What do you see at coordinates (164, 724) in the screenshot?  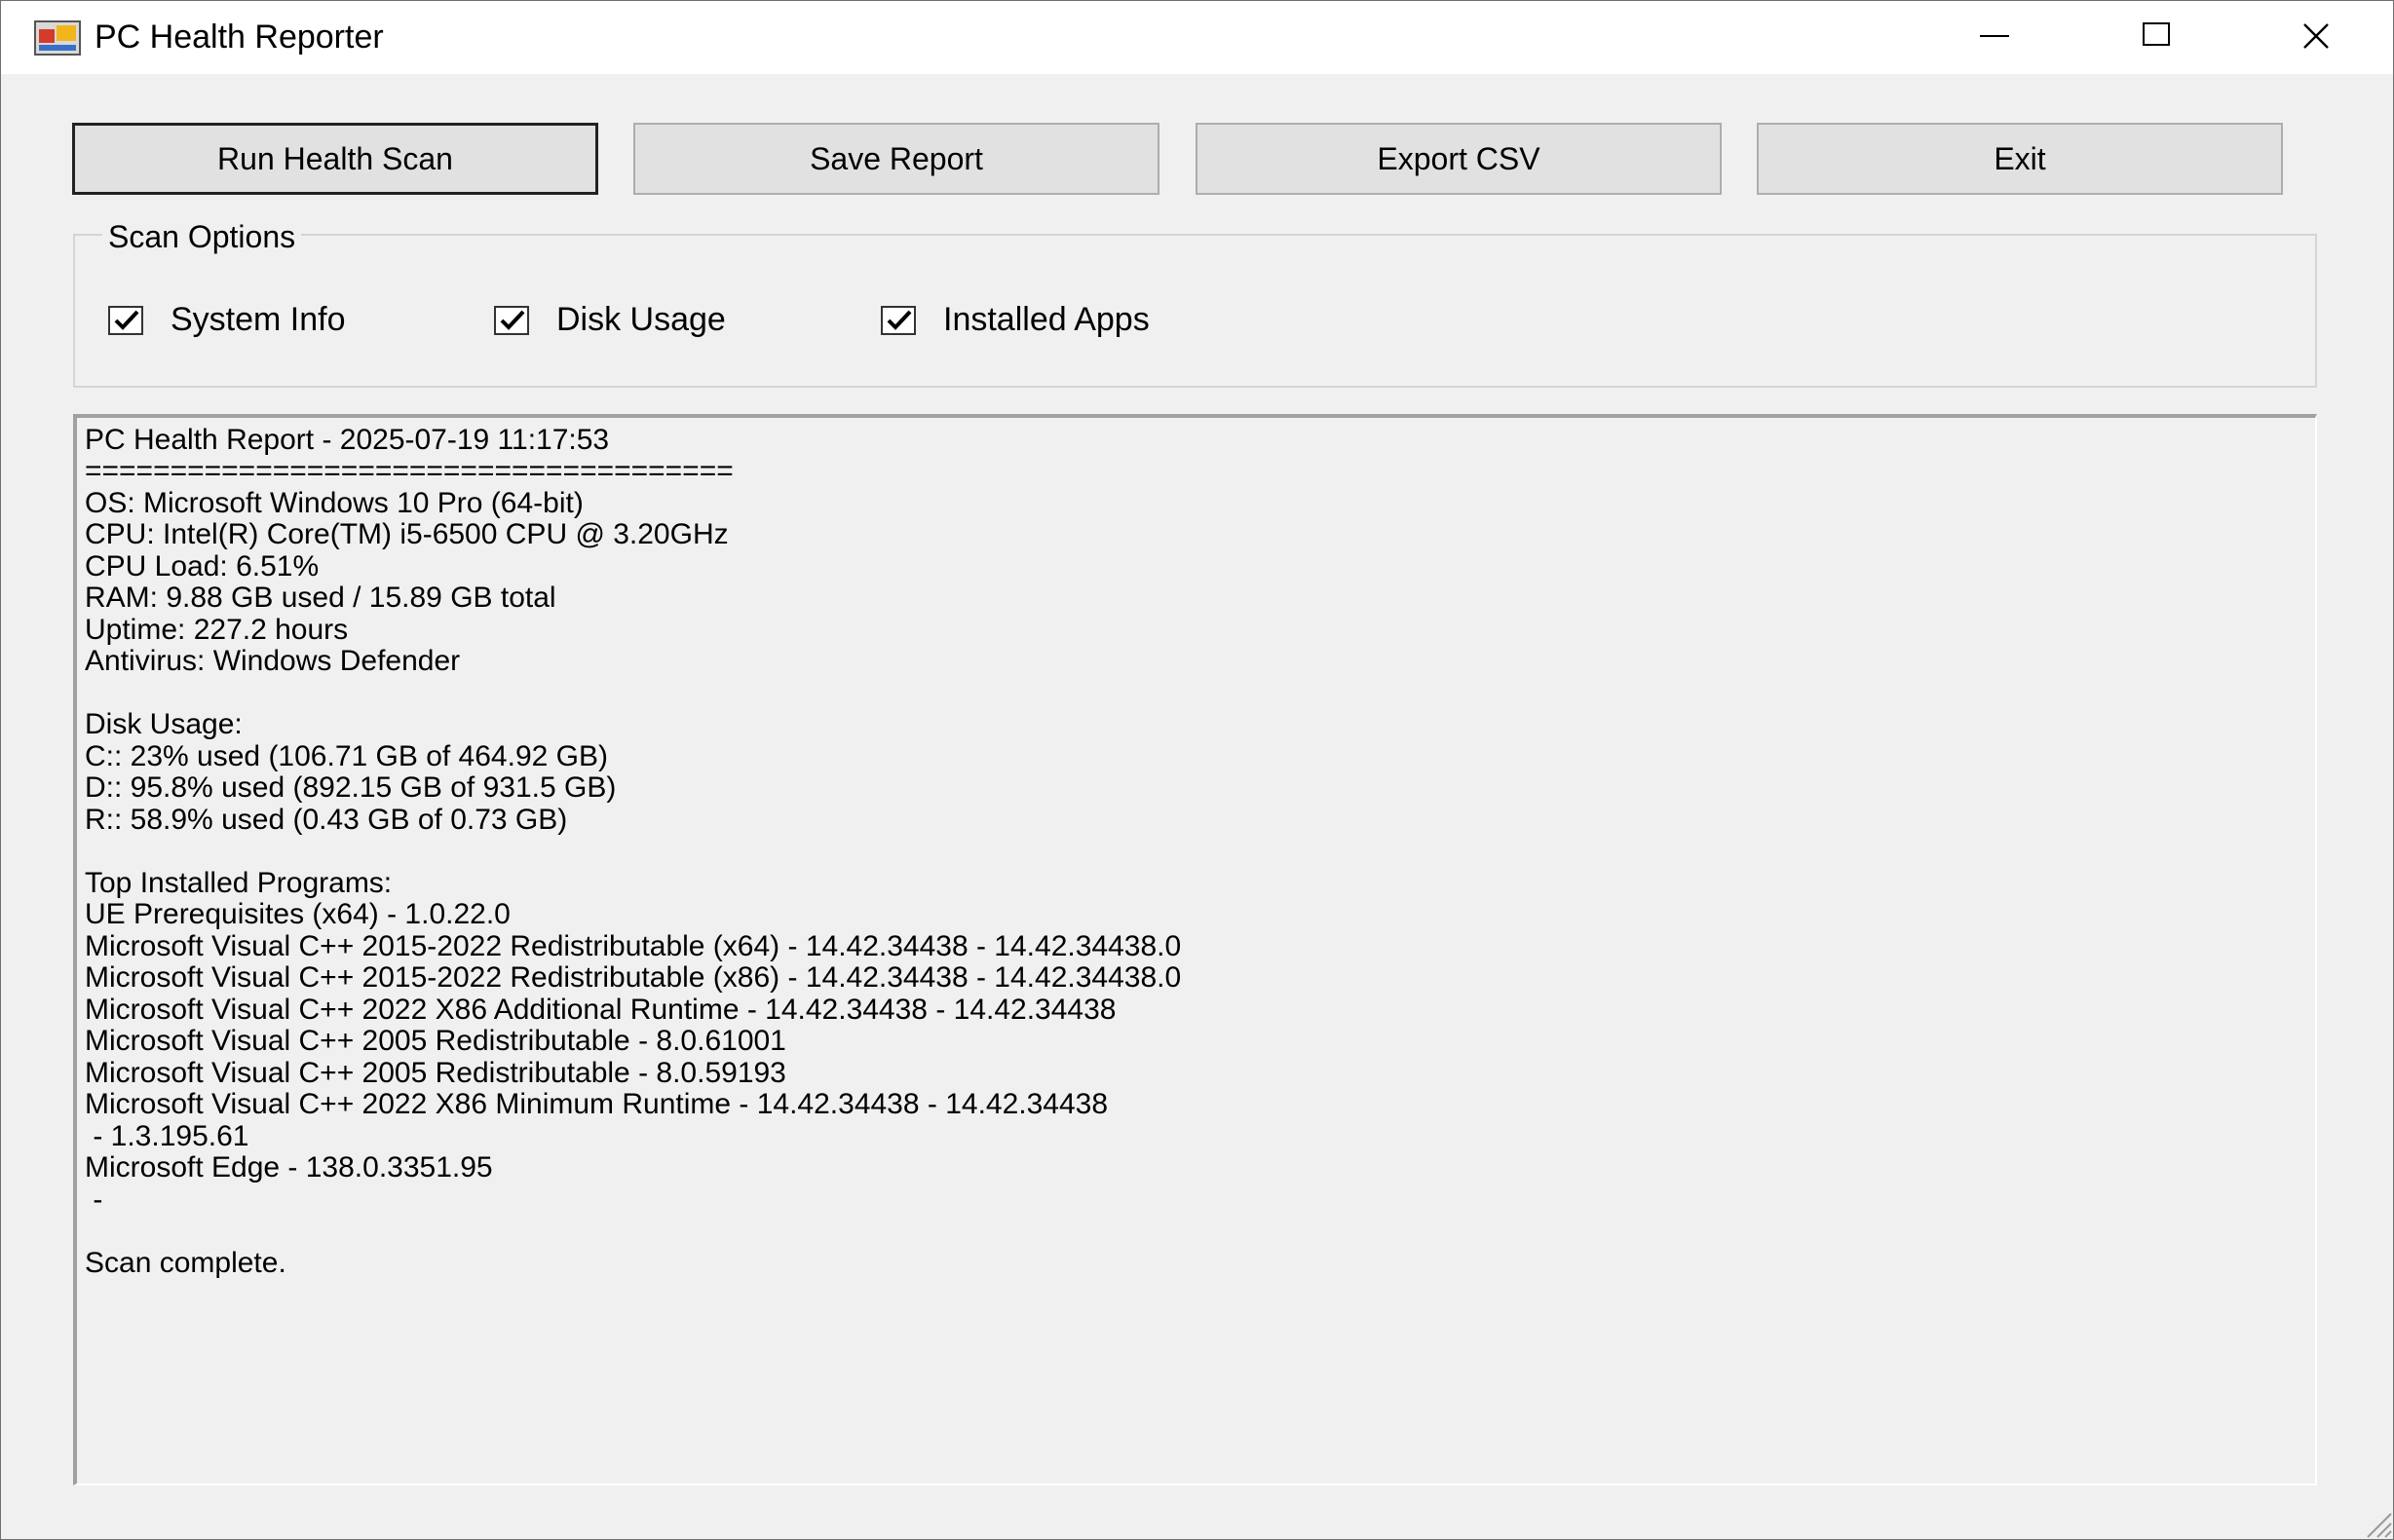 I see `report-line: Disk Usage:` at bounding box center [164, 724].